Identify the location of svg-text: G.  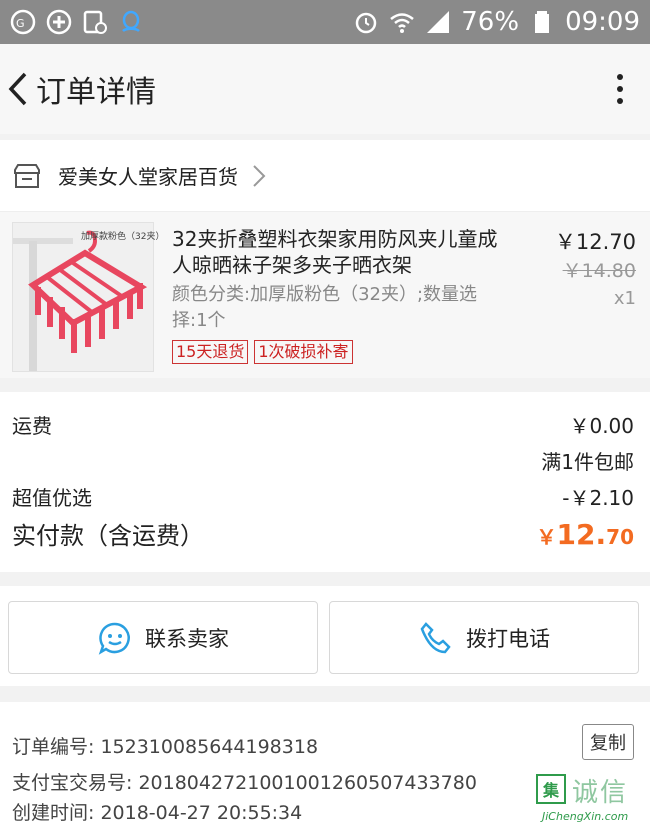
(20, 23).